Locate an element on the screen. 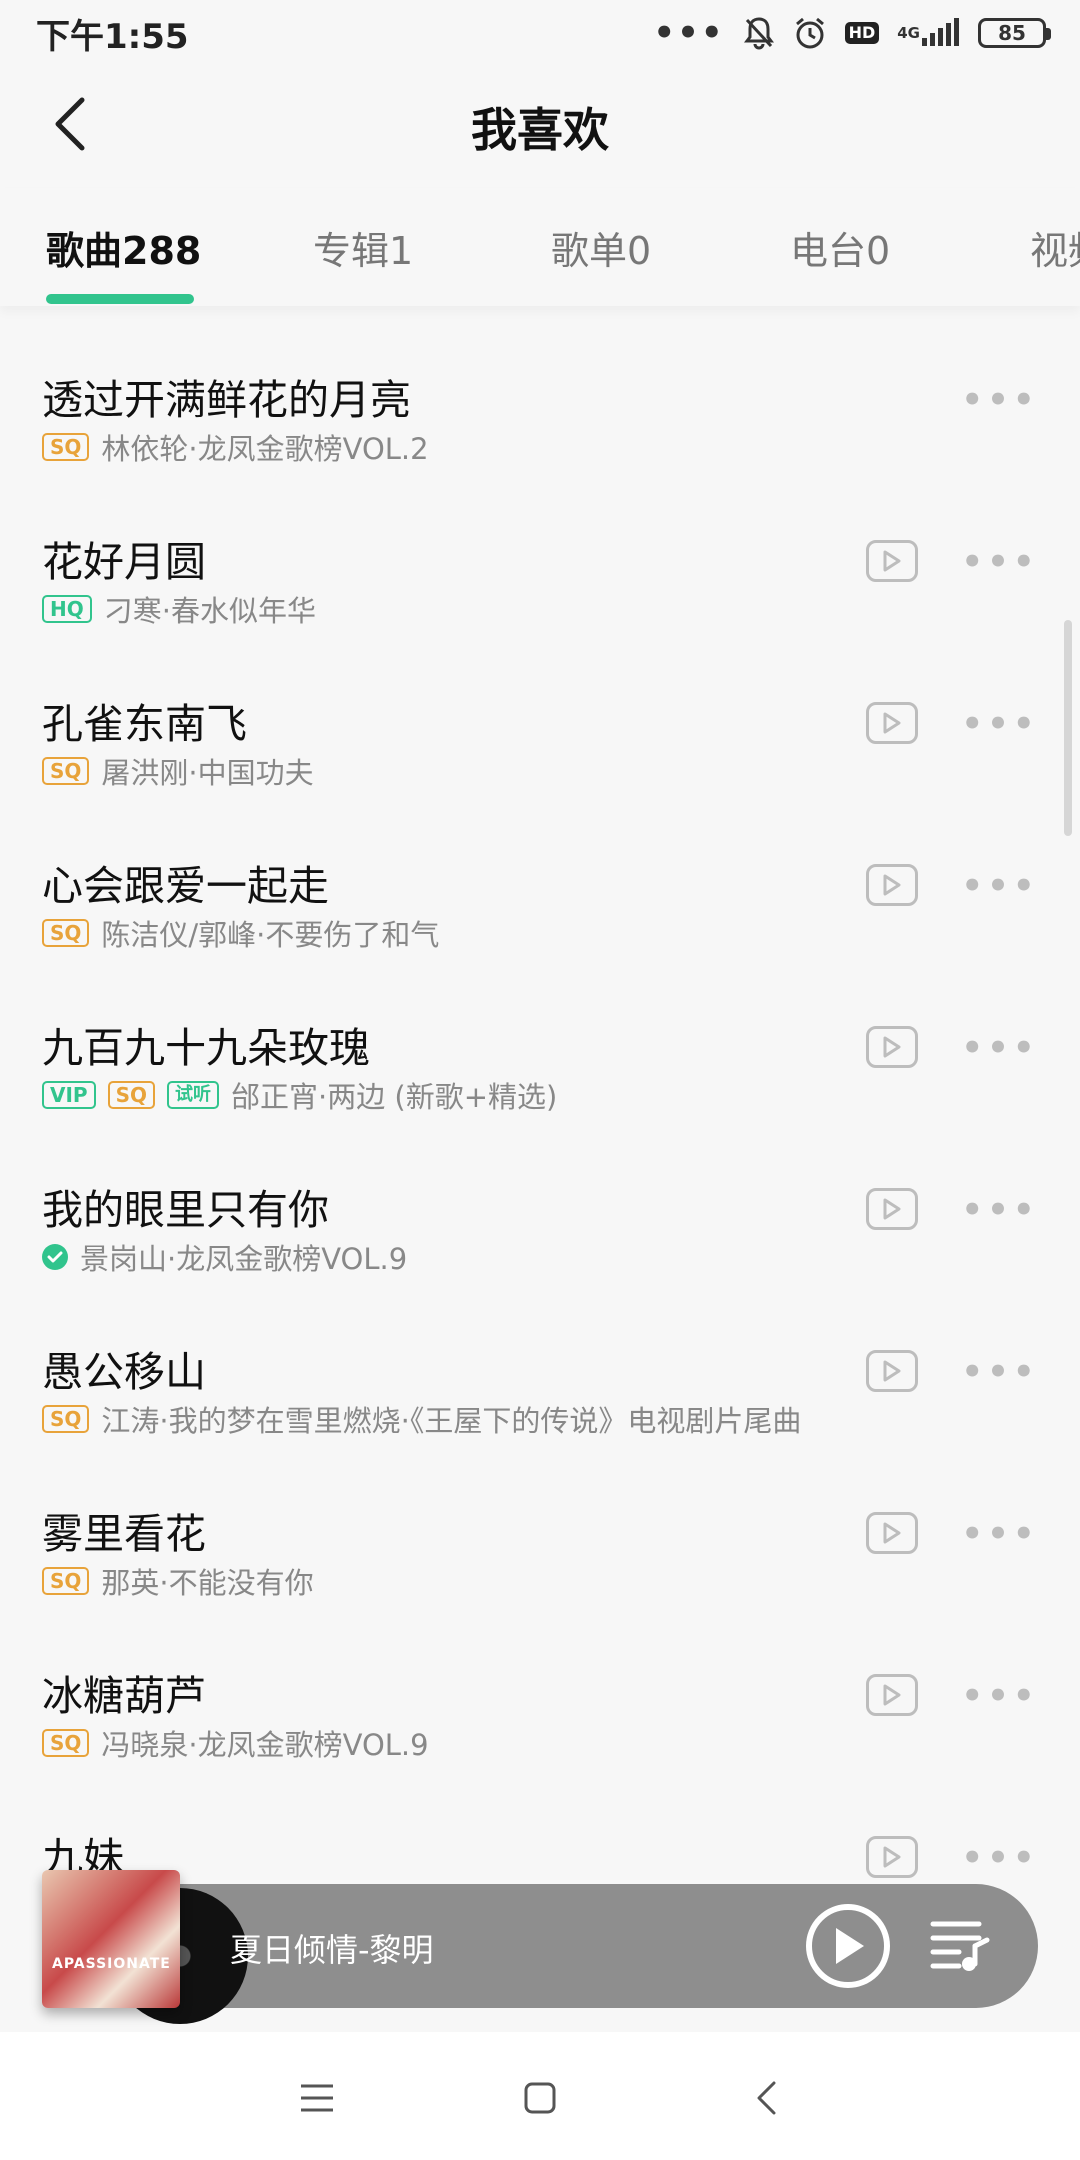 The width and height of the screenshot is (1080, 2160). back-chevron-icon is located at coordinates (766, 2098).